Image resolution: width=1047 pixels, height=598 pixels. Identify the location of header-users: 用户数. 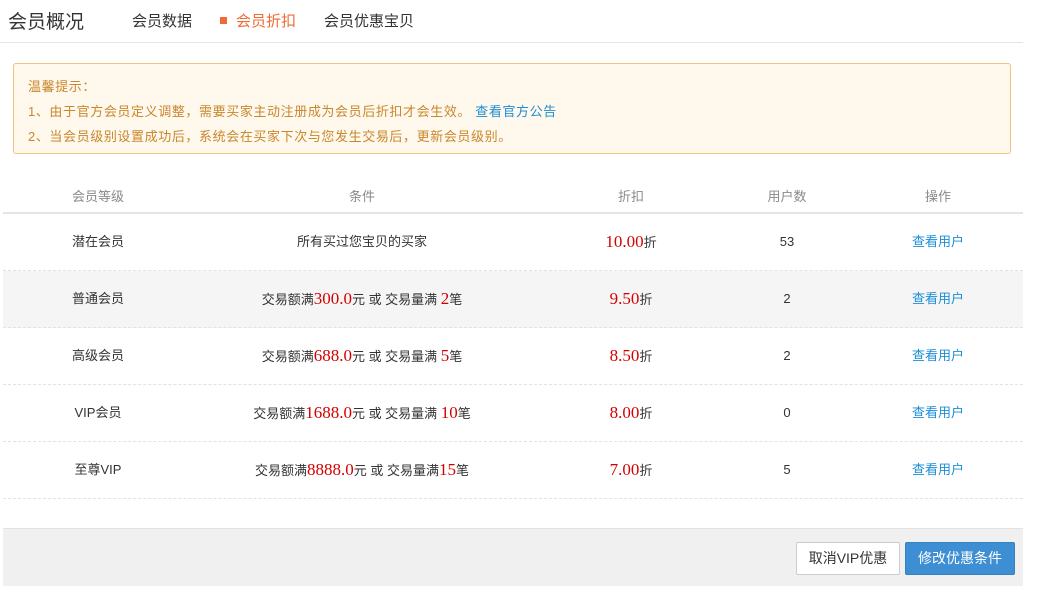
(787, 196).